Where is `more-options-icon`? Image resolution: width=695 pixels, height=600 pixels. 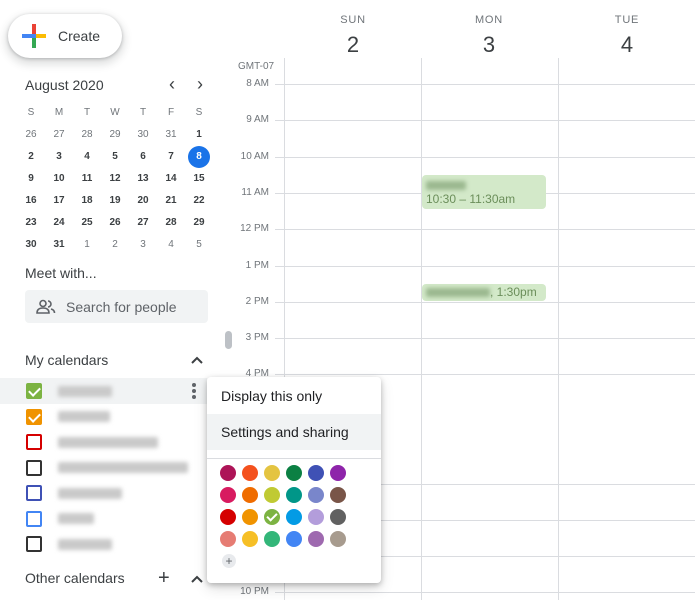
more-options-icon is located at coordinates (194, 391).